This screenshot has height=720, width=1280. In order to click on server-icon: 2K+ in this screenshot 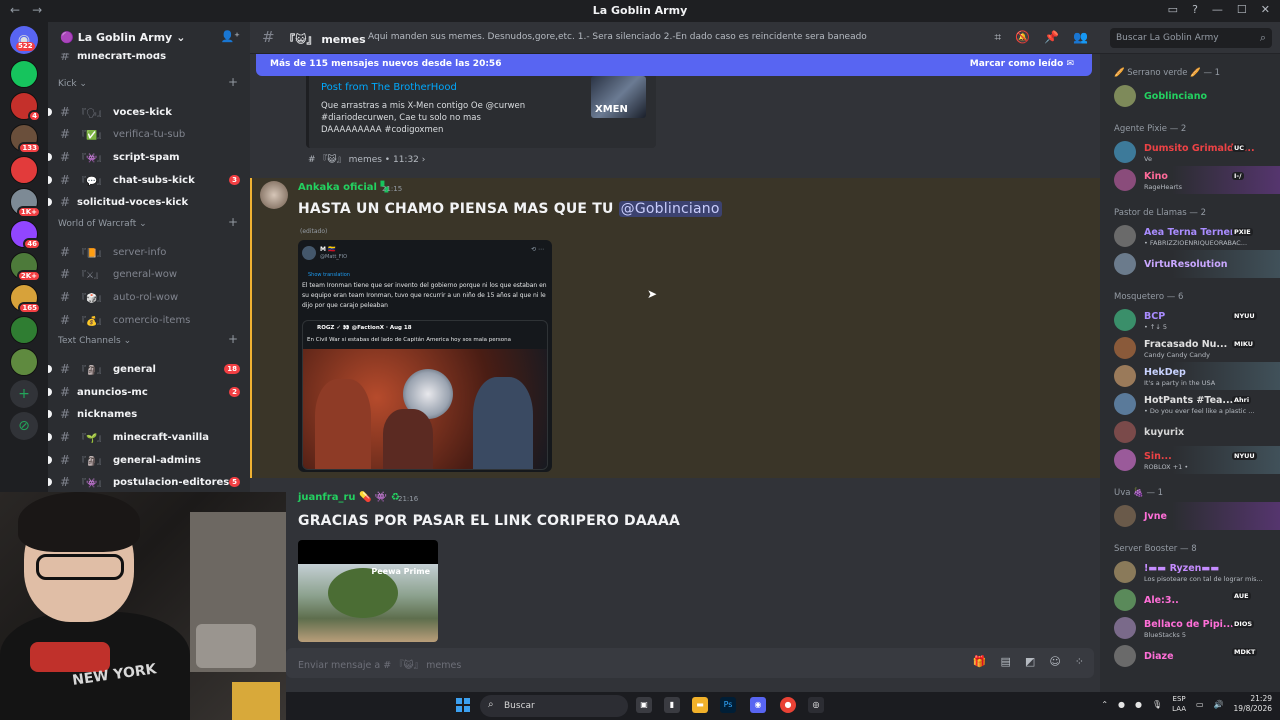, I will do `click(25, 267)`.